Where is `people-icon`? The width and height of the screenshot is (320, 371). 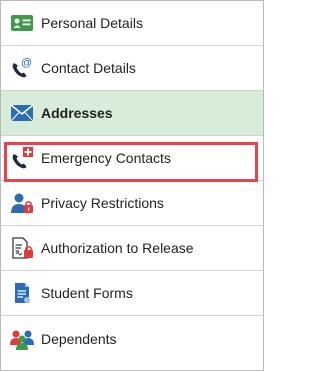 people-icon is located at coordinates (22, 339).